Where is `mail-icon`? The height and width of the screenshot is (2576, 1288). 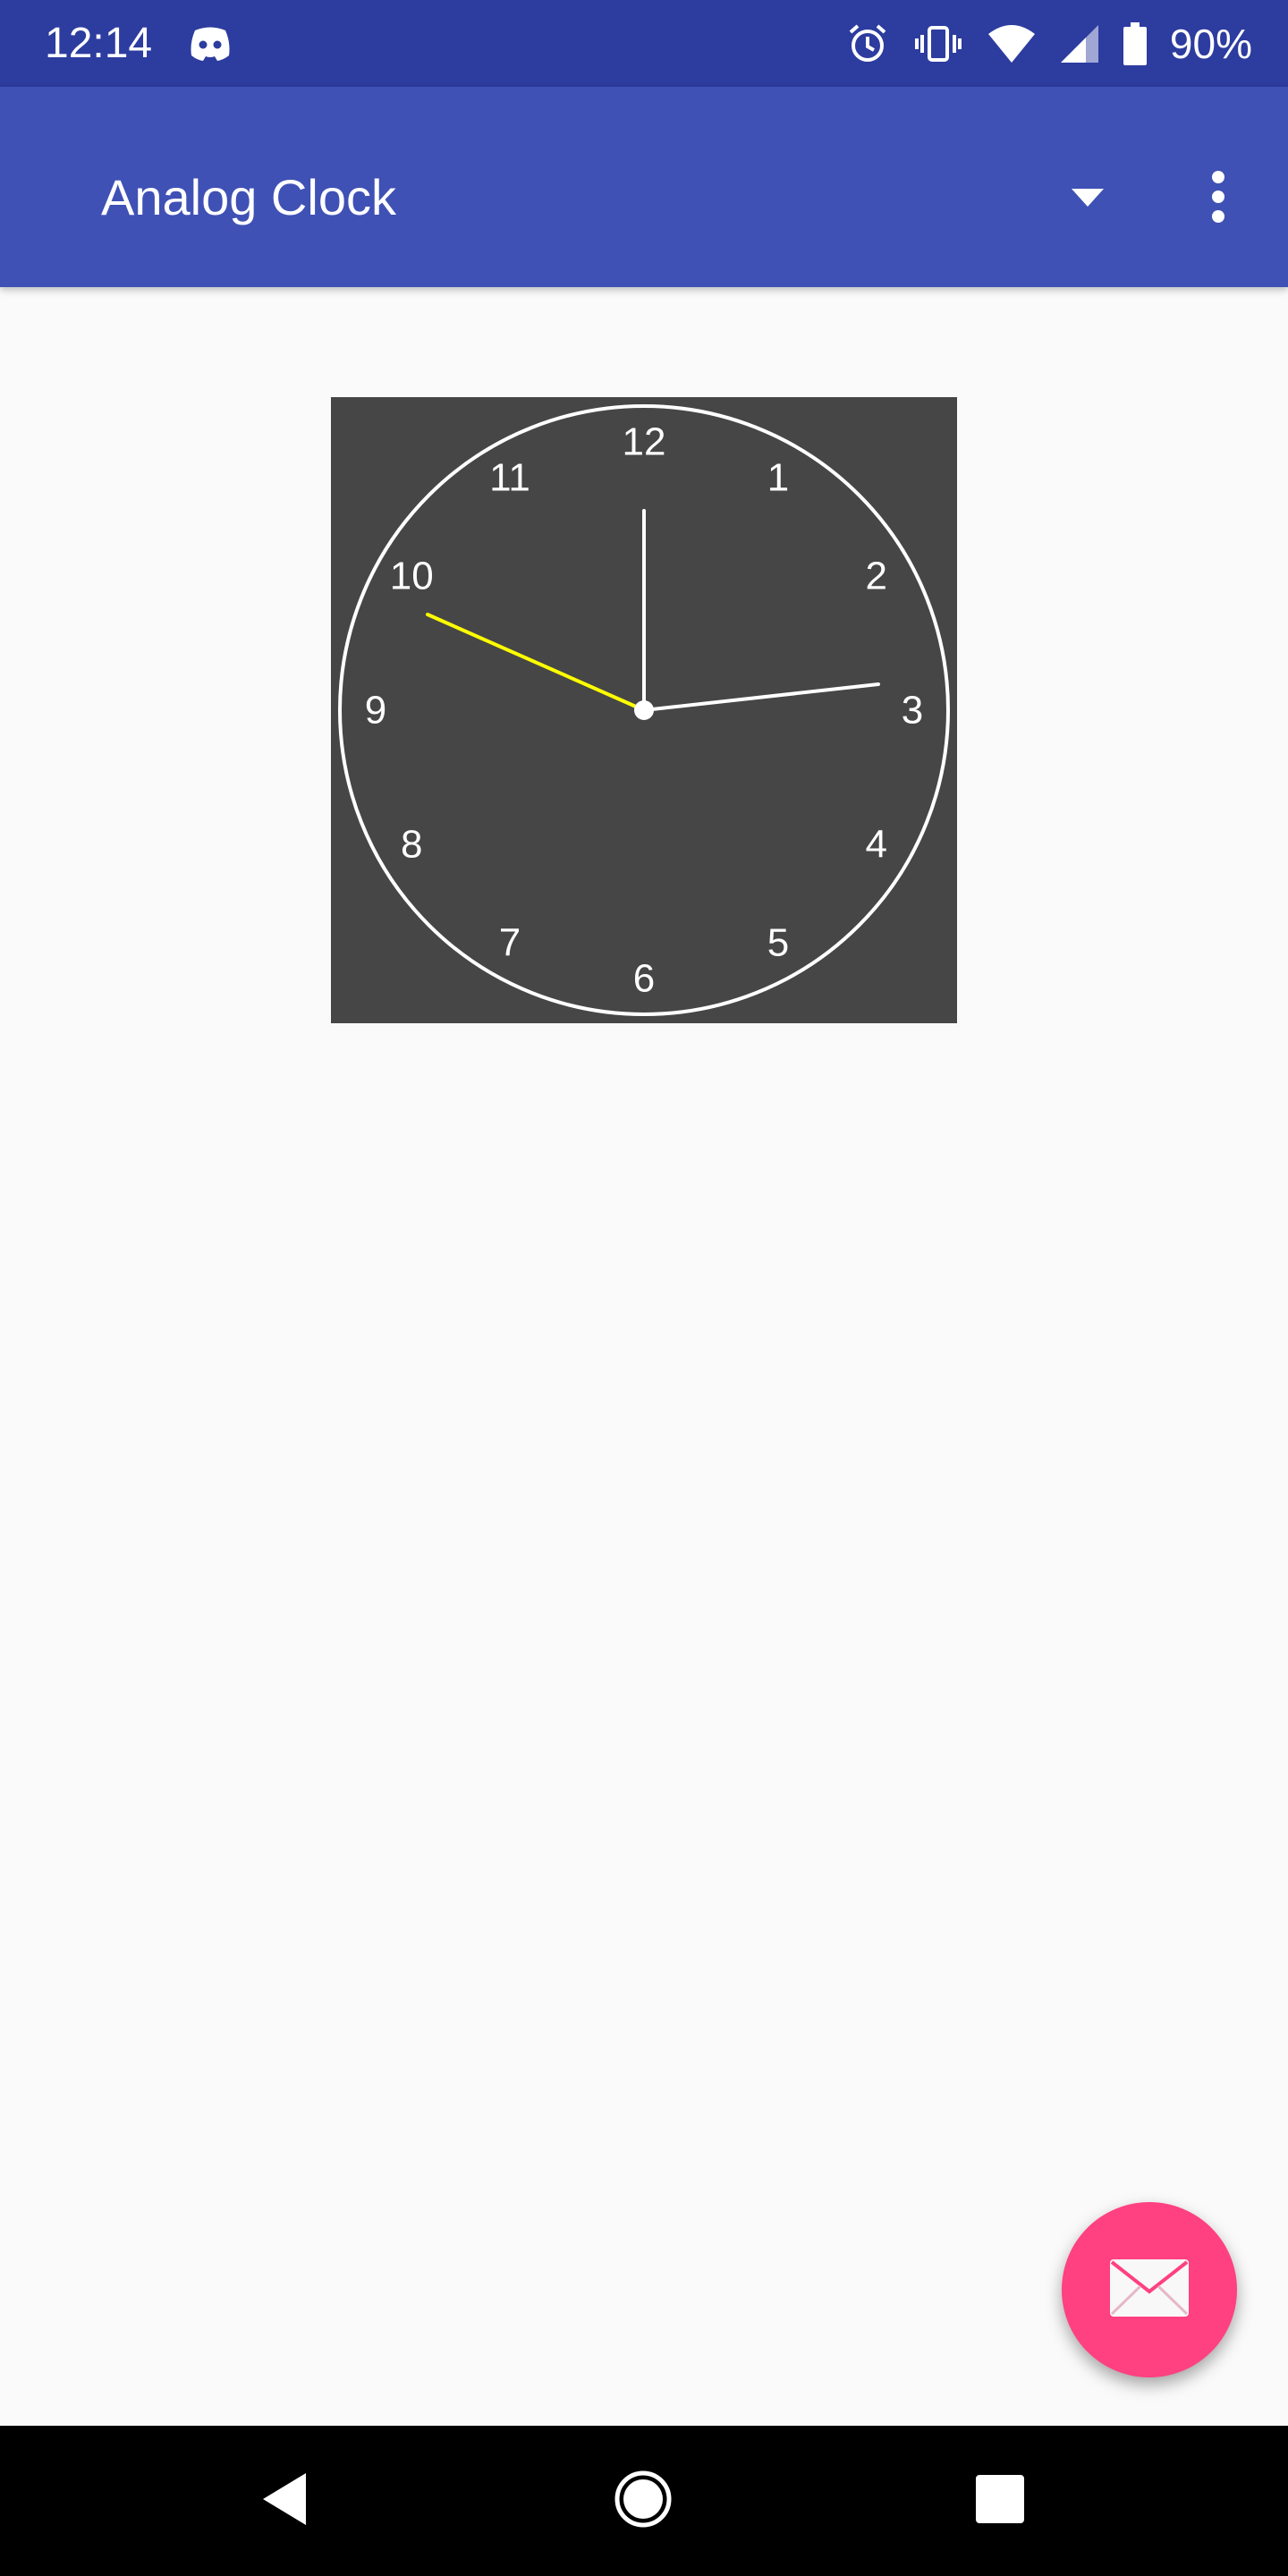
mail-icon is located at coordinates (1149, 2289).